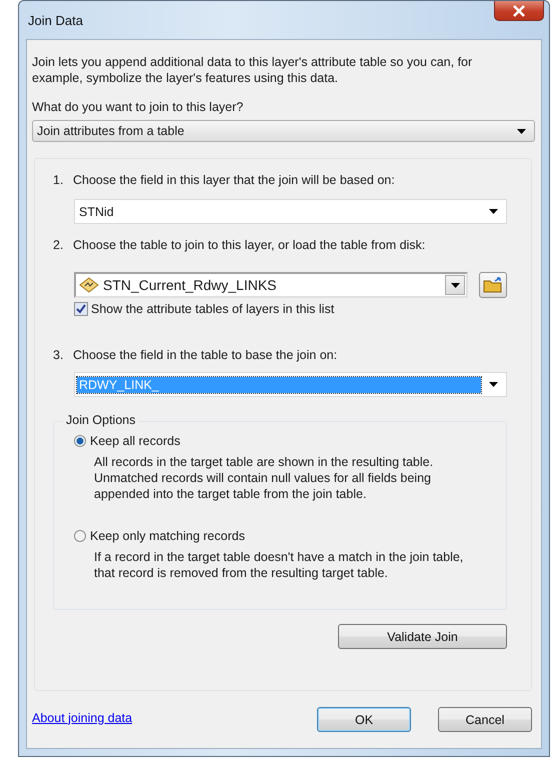  What do you see at coordinates (249, 245) in the screenshot?
I see `step-label: Choose the table to join to this layer, or load the table from disk:` at bounding box center [249, 245].